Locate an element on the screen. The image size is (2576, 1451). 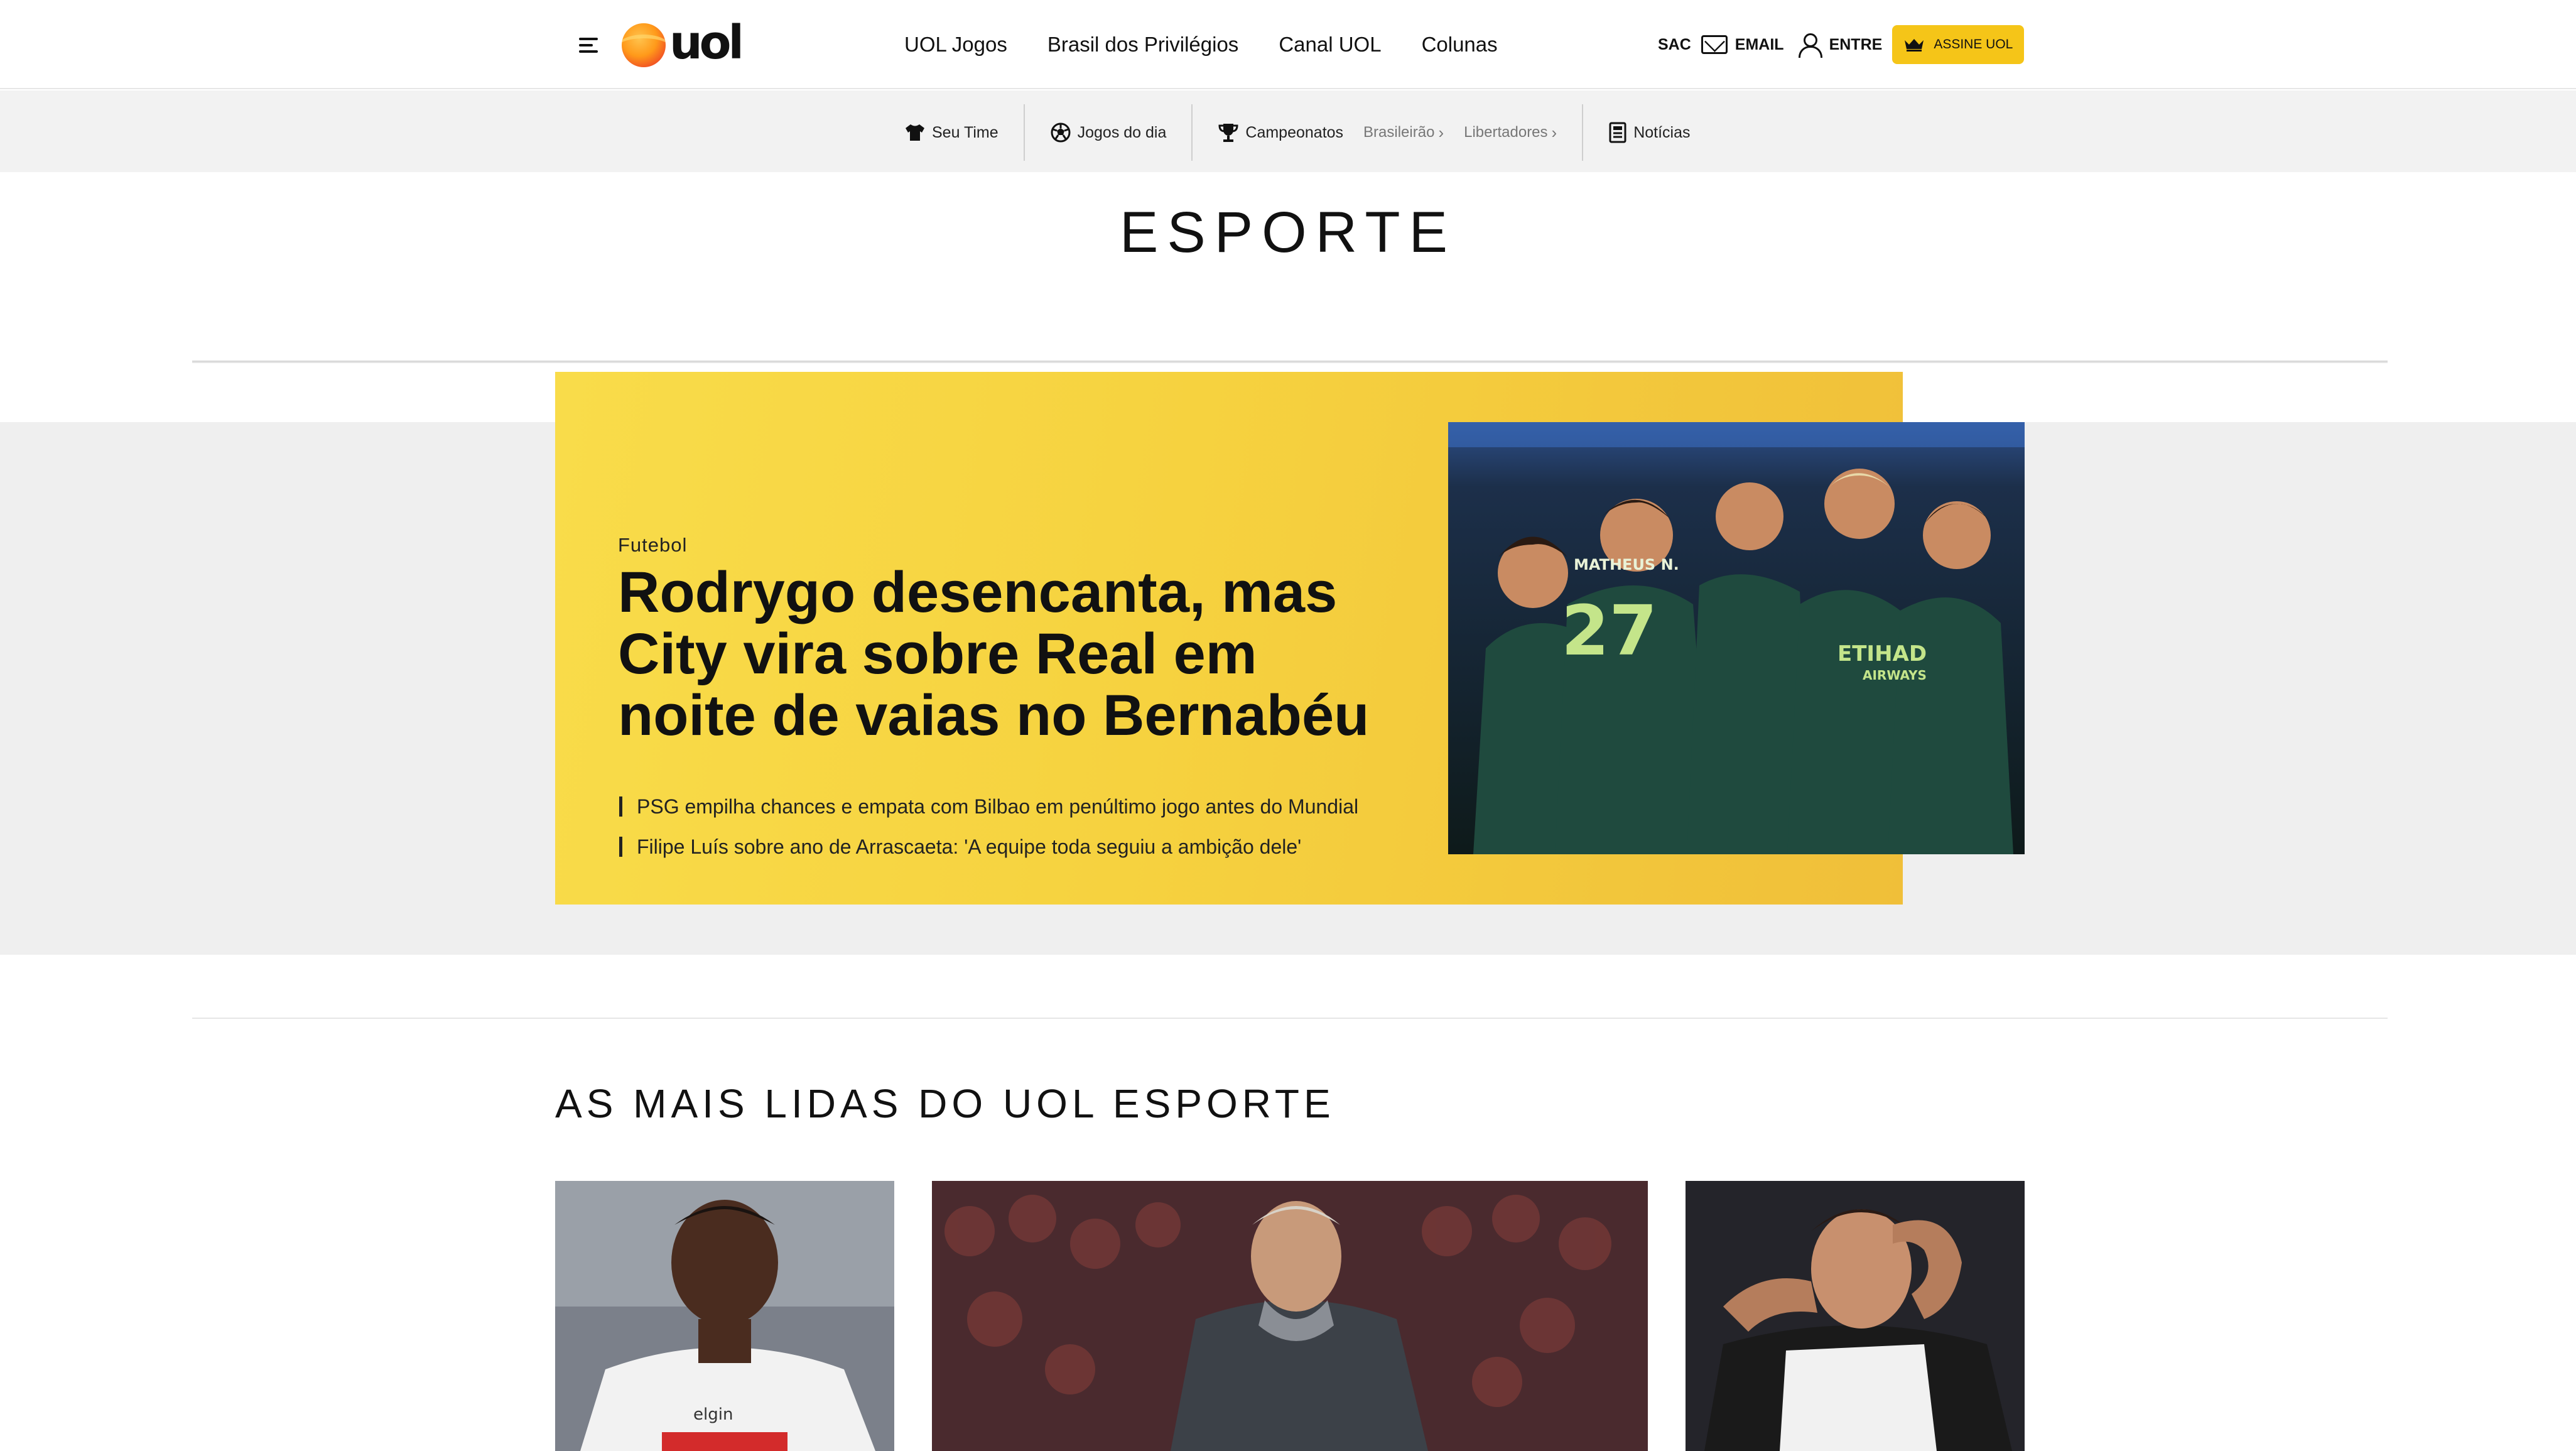
nav-link-canal-uol: Canal UOL is located at coordinates (1330, 45).